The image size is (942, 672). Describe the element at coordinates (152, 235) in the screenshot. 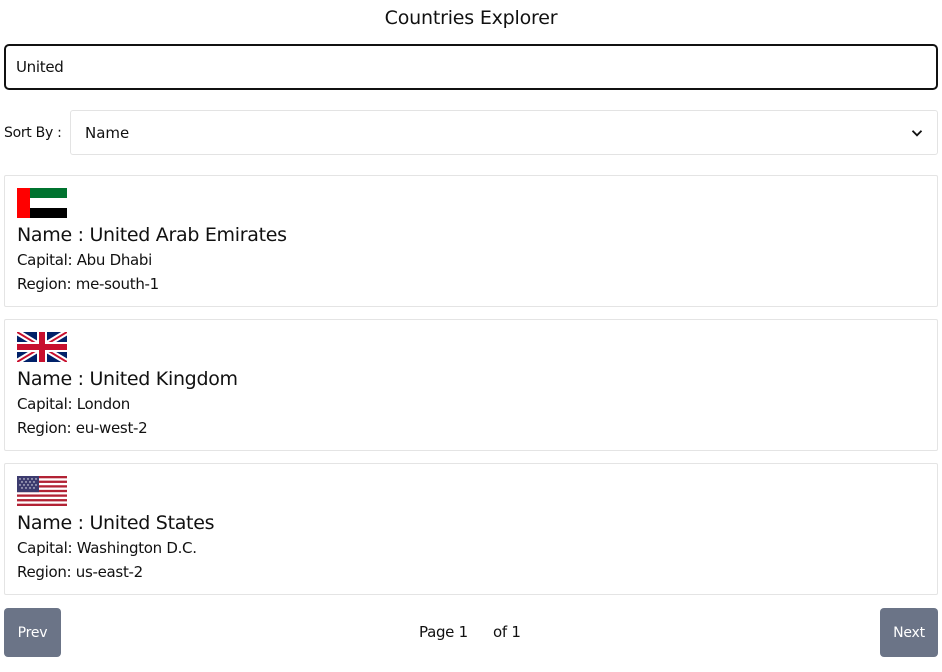

I see `country-name: Name : United Arab Emirates` at that location.